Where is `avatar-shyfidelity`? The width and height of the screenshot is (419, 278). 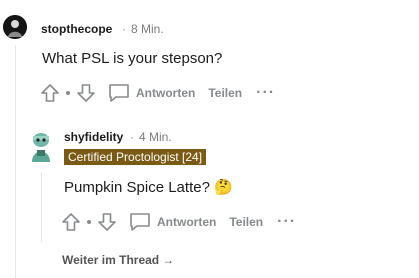 avatar-shyfidelity is located at coordinates (41, 147).